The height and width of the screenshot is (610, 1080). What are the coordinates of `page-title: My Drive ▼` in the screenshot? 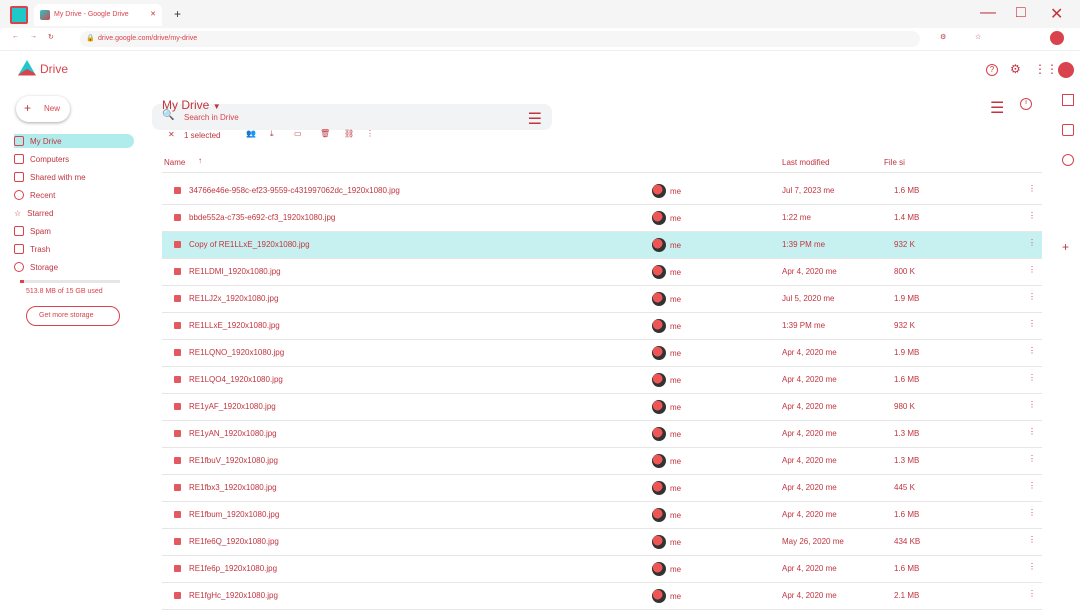 It's located at (191, 105).